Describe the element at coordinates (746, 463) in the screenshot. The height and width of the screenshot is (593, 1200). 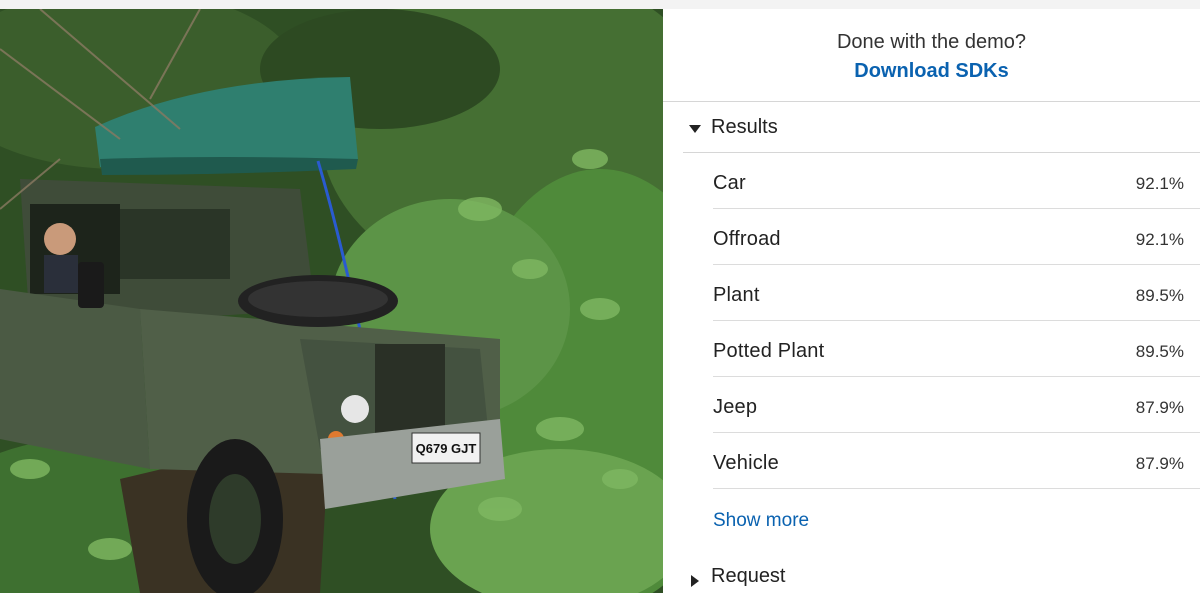
I see `result-label: Vehicle` at that location.